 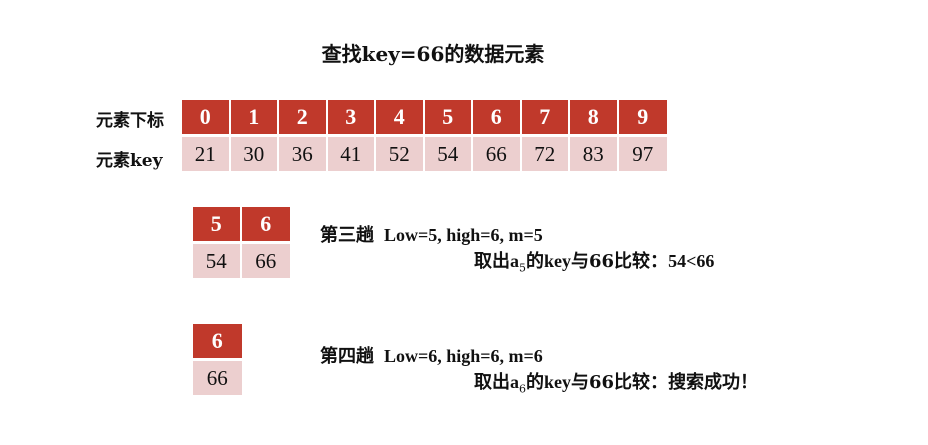 I want to click on compare-result: 54<66, so click(x=691, y=261).